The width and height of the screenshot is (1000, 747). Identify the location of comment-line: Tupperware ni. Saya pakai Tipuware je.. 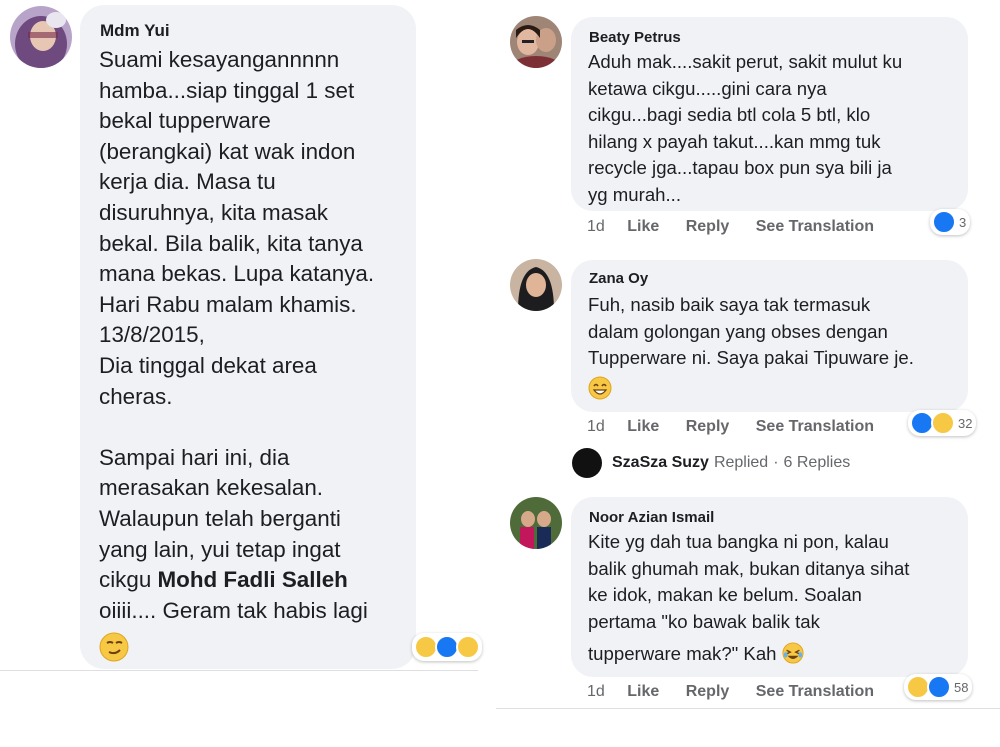
(751, 357).